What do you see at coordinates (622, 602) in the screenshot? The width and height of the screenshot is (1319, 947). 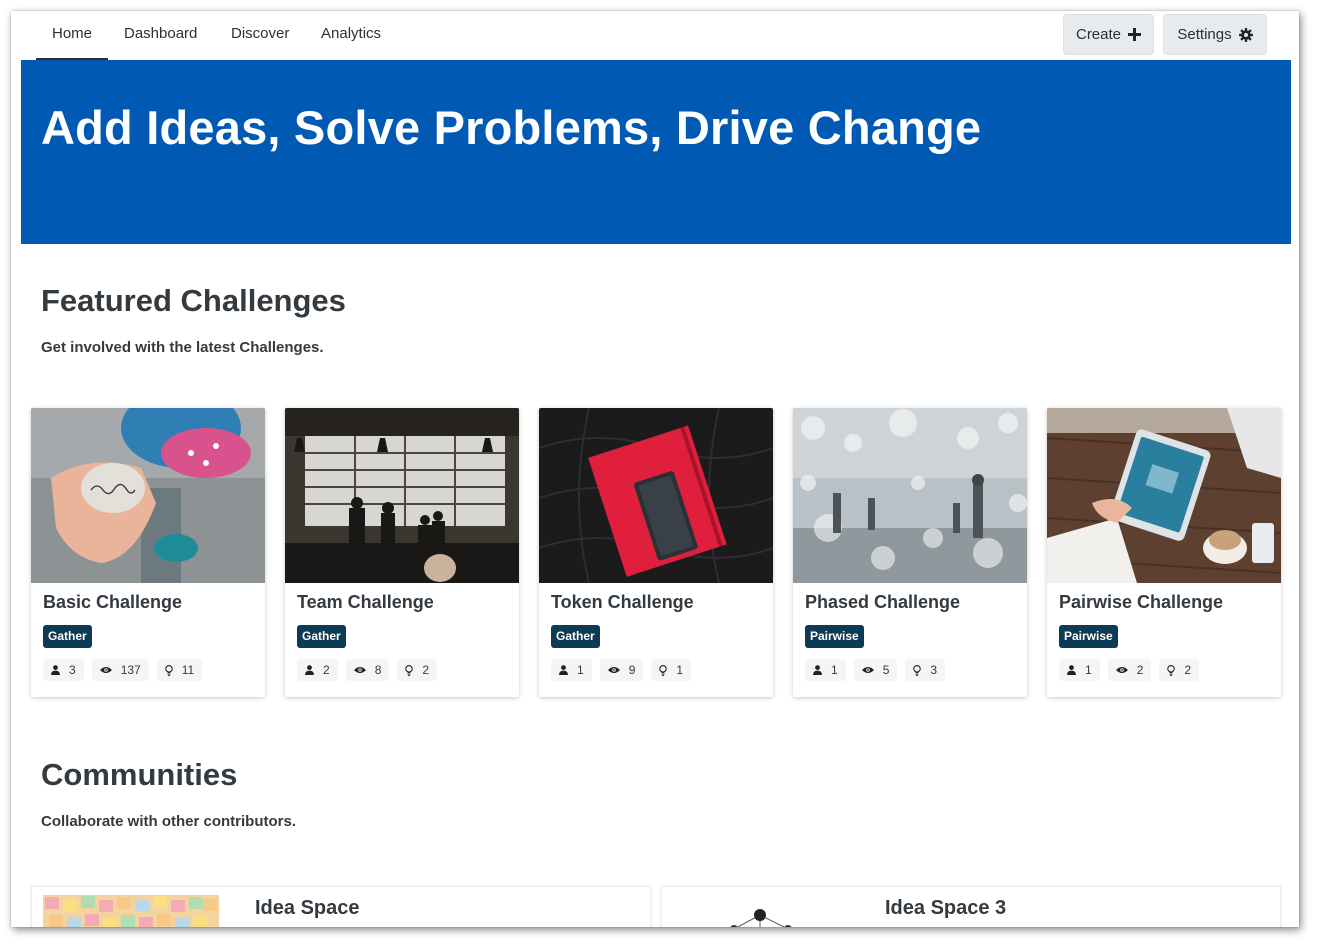 I see `card-title: Token Challenge` at bounding box center [622, 602].